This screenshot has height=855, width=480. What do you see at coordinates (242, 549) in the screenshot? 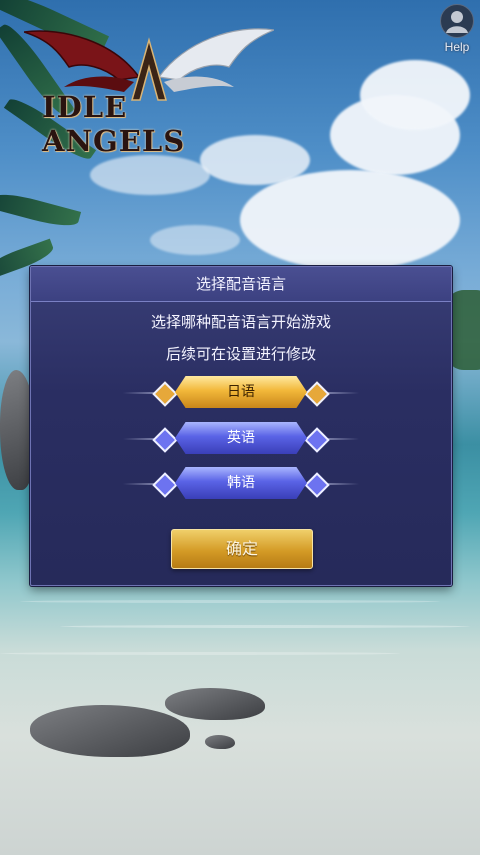
I see `confirm-button: 确定` at bounding box center [242, 549].